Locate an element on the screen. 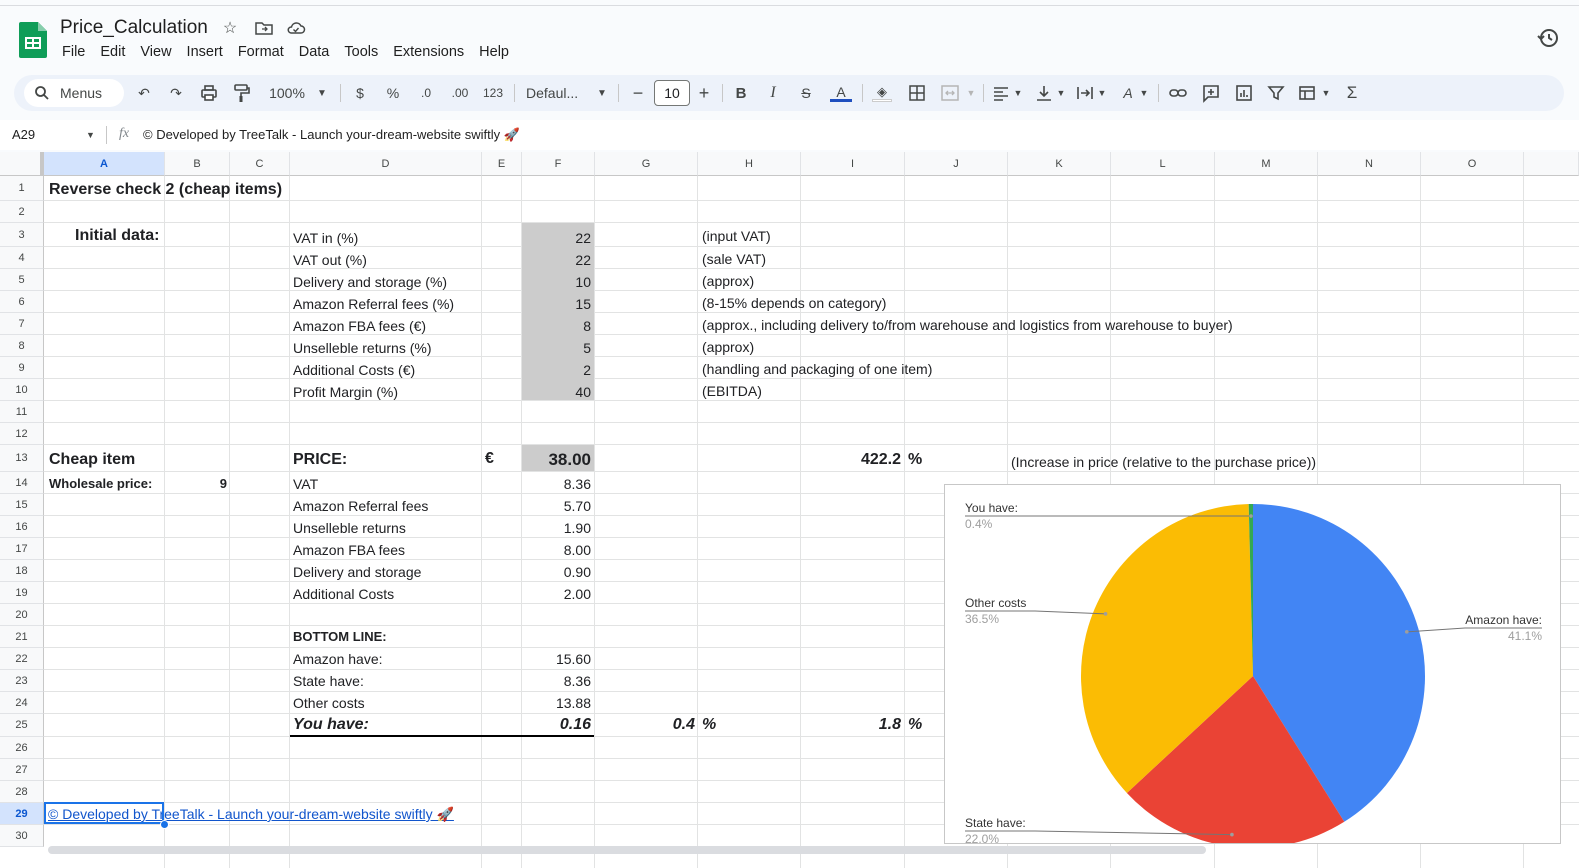 The height and width of the screenshot is (868, 1579). input-label-vat-in: VAT in (%) is located at coordinates (325, 238).